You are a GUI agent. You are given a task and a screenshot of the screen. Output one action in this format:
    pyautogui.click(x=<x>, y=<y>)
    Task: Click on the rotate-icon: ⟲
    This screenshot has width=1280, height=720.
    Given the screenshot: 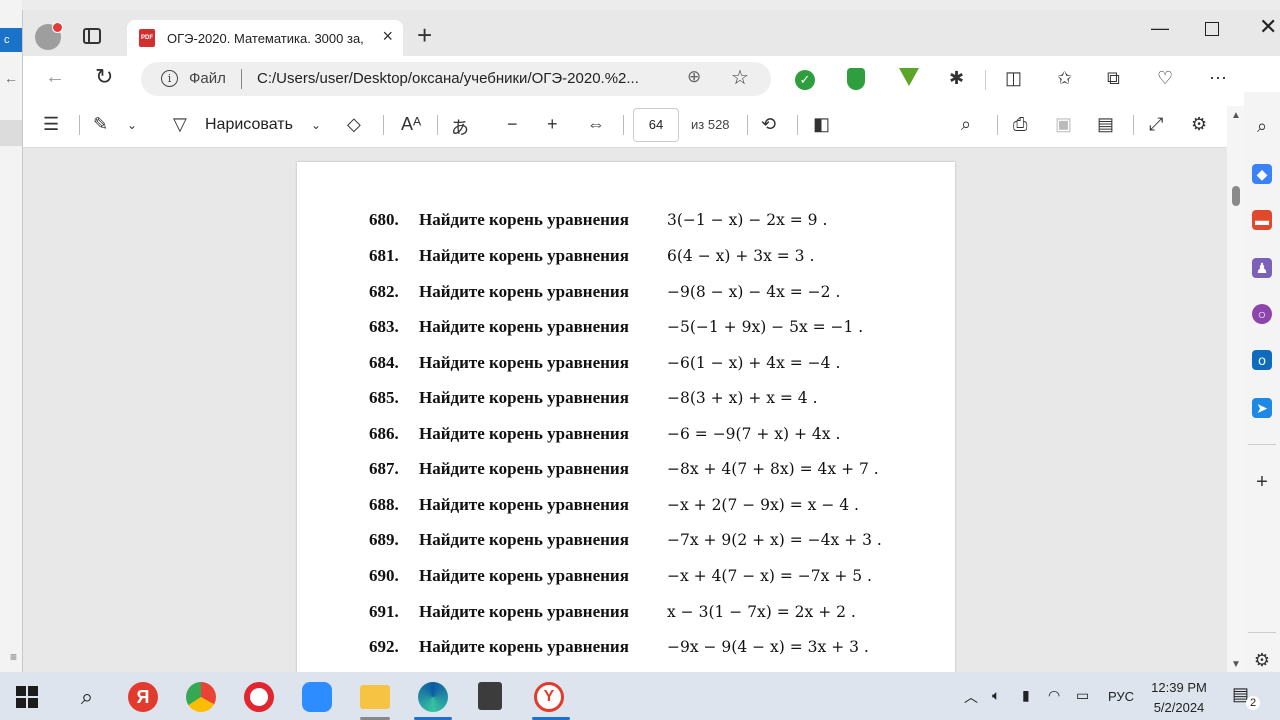 What is the action you would take?
    pyautogui.click(x=768, y=124)
    